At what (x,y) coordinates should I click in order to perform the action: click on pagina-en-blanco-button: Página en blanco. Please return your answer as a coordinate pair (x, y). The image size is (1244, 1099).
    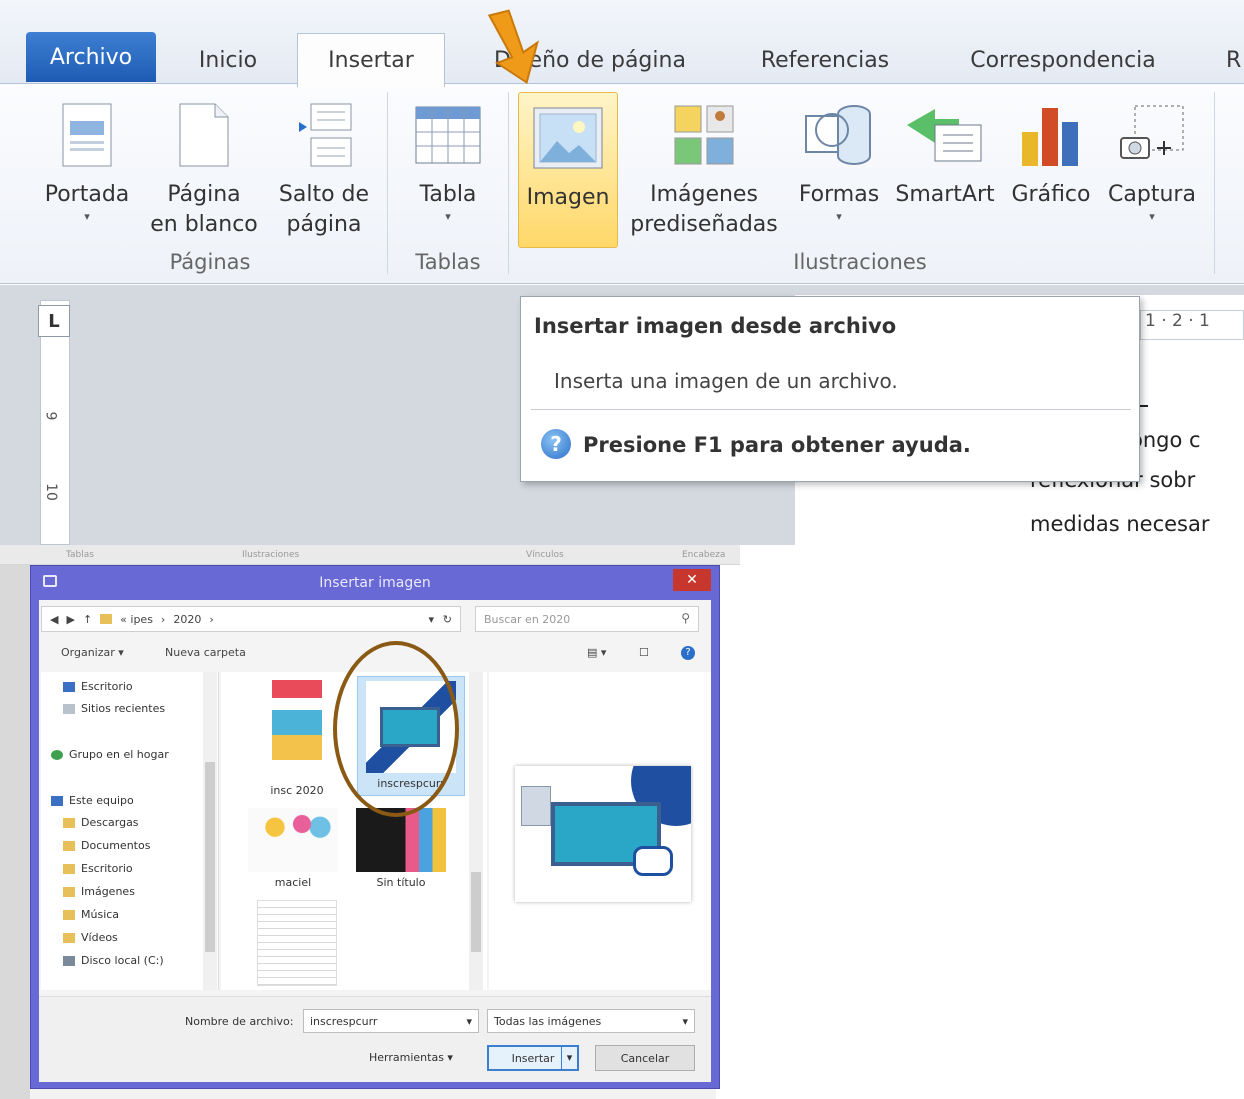
    Looking at the image, I should click on (204, 165).